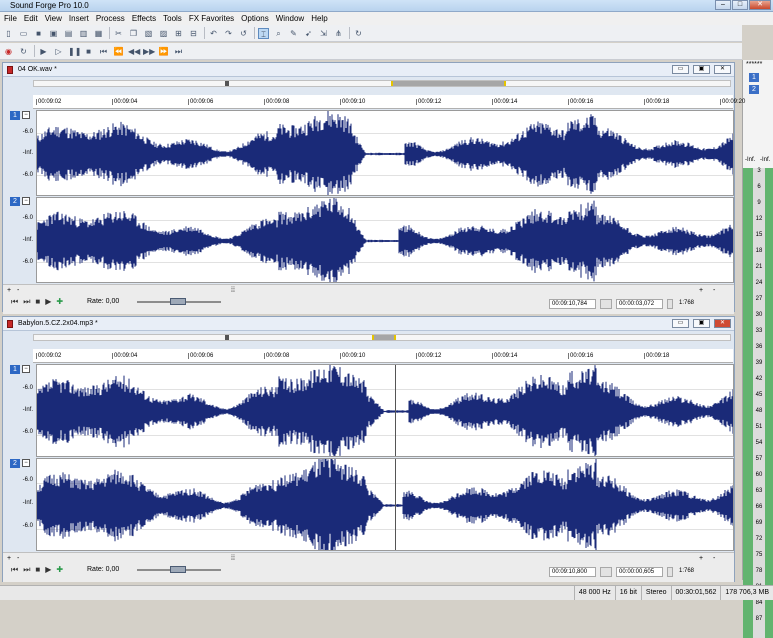 The width and height of the screenshot is (773, 638). What do you see at coordinates (319, 18) in the screenshot?
I see `menu-help: Help` at bounding box center [319, 18].